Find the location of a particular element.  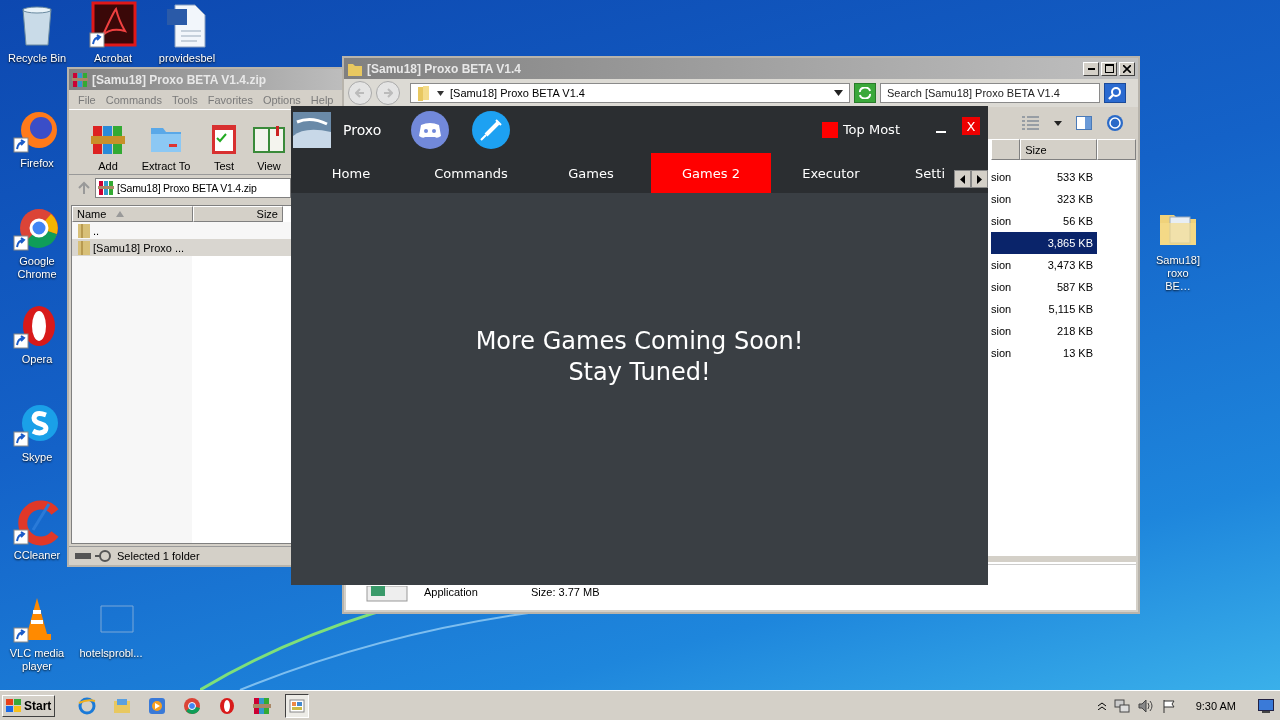

path-field: [Samu18] Proxo BETA V1.4.zip is located at coordinates (193, 188).